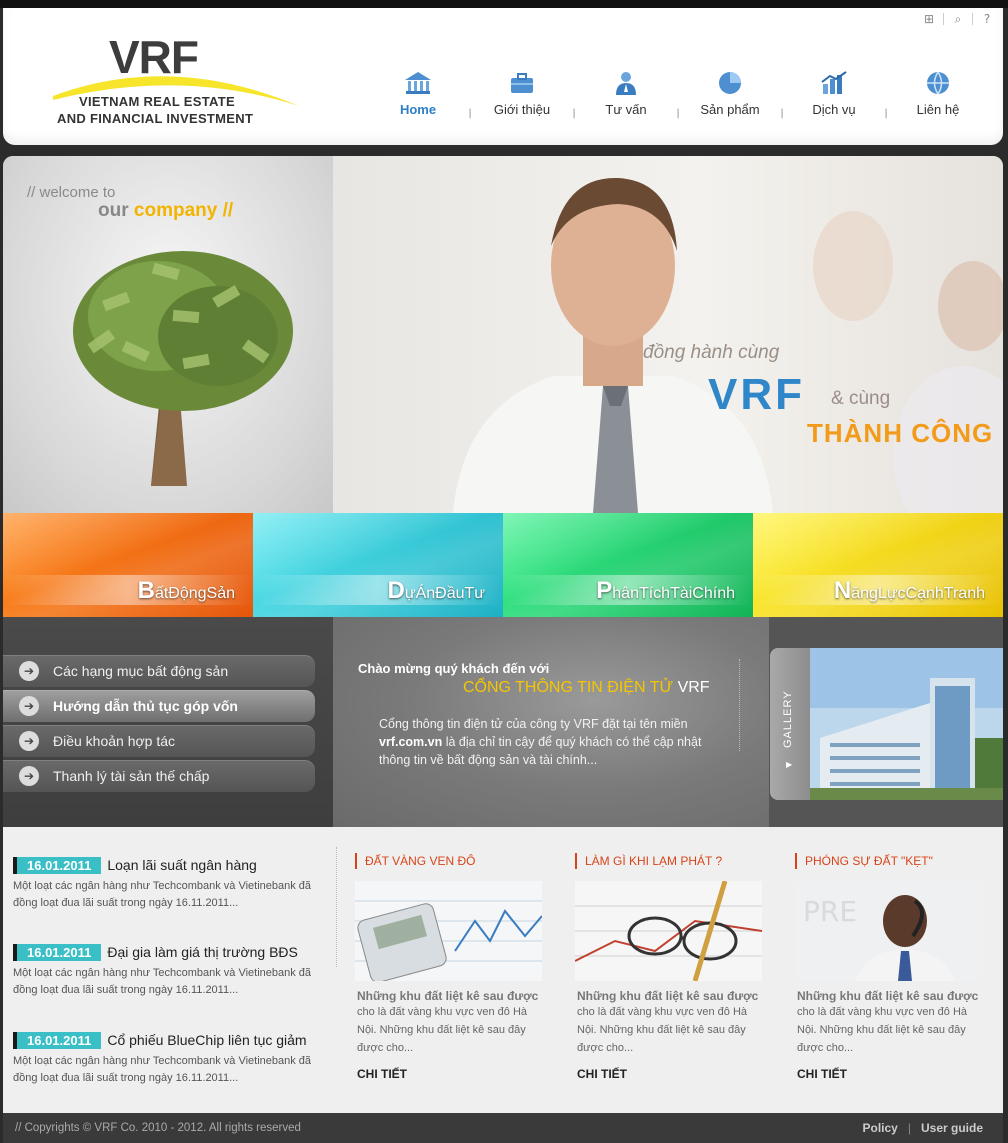 The image size is (1008, 1143). I want to click on news-title: Đại gia làm giá thị trường BĐS, so click(202, 952).